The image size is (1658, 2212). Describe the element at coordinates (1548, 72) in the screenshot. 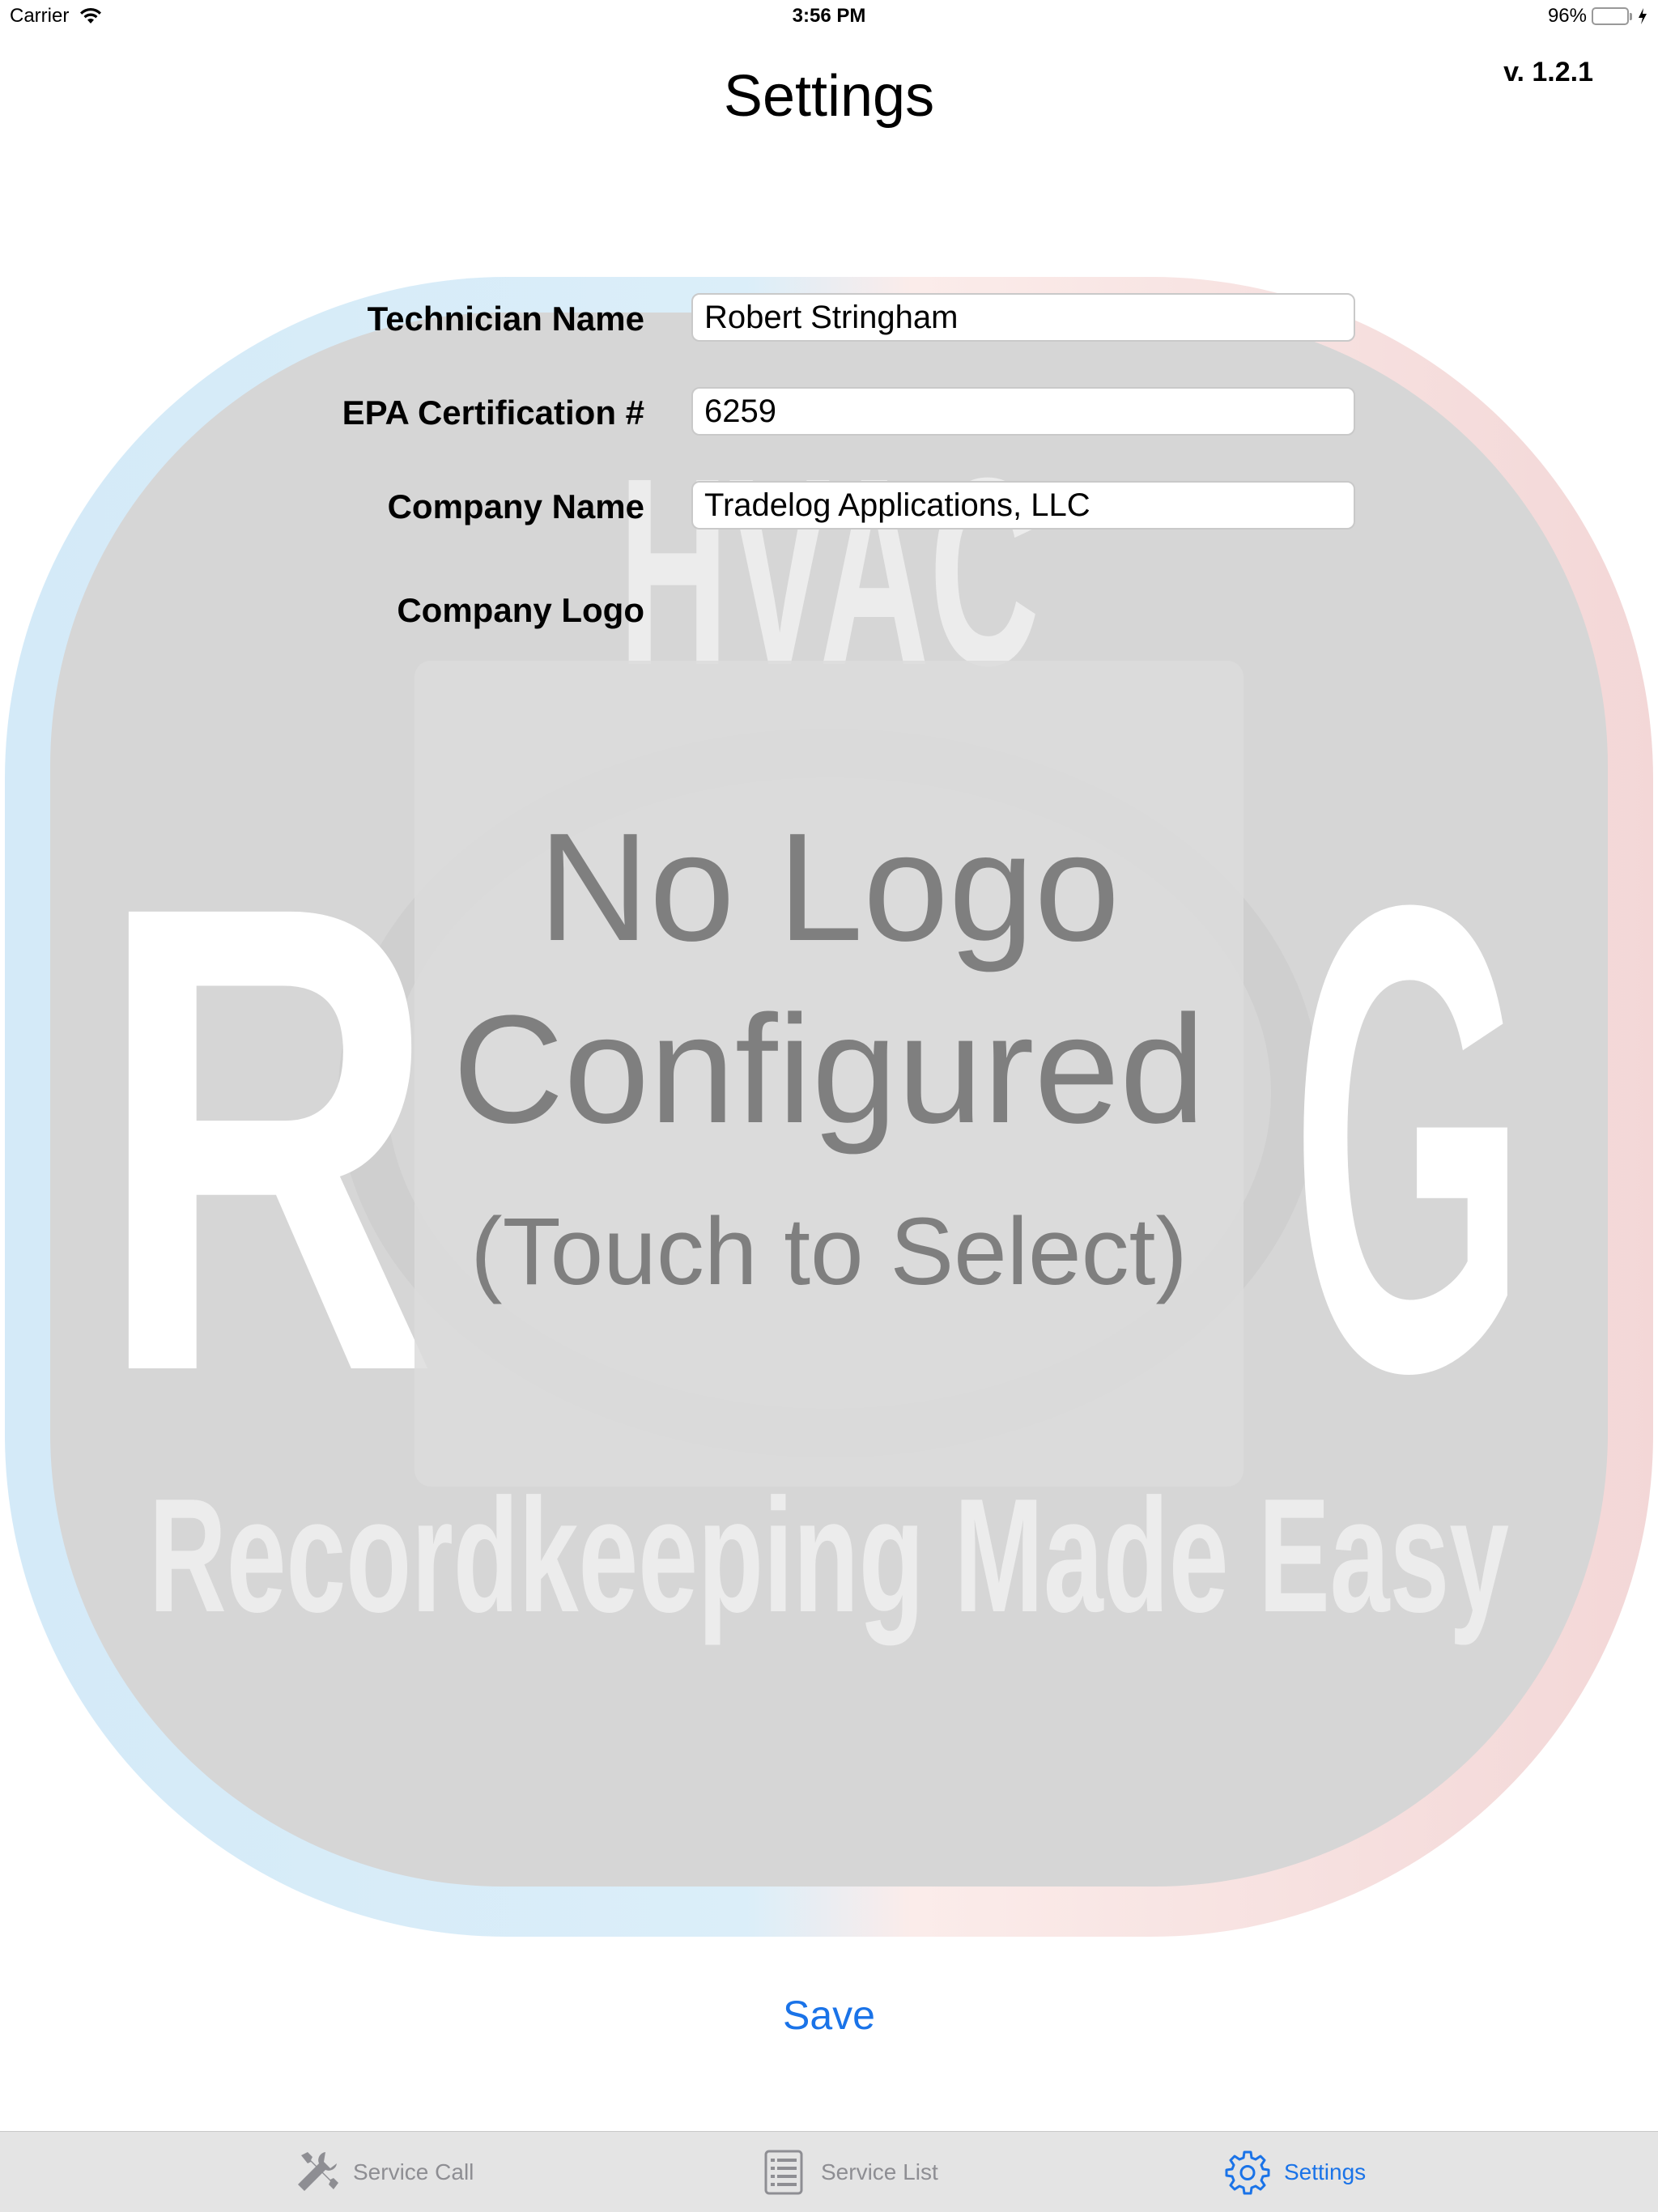

I see `version-label: v. 1.2.1` at that location.